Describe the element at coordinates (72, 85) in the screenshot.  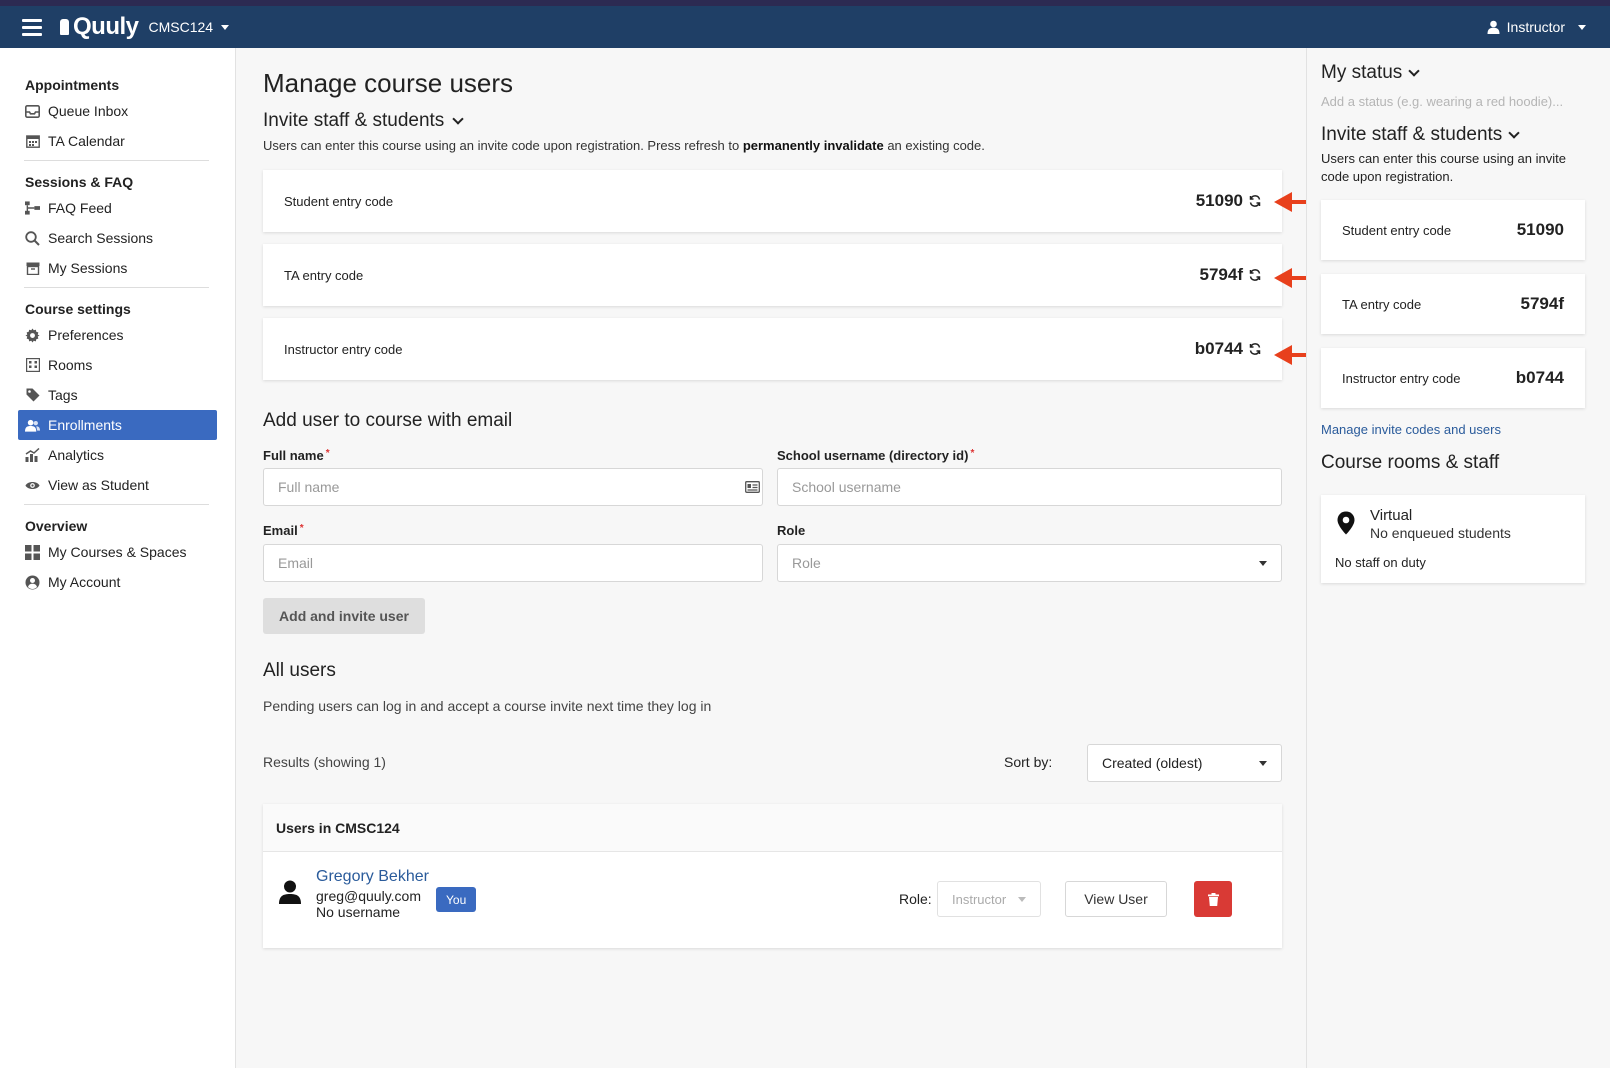
I see `nav-header: Appointments` at that location.